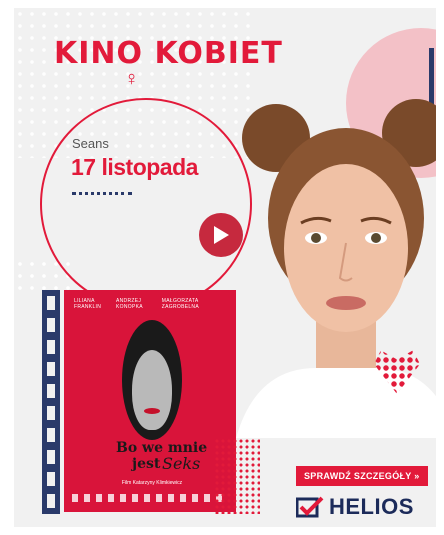 The height and width of the screenshot is (535, 444). I want to click on poster-credit: MAŁGORZATA ZAGROBELNA, so click(180, 304).